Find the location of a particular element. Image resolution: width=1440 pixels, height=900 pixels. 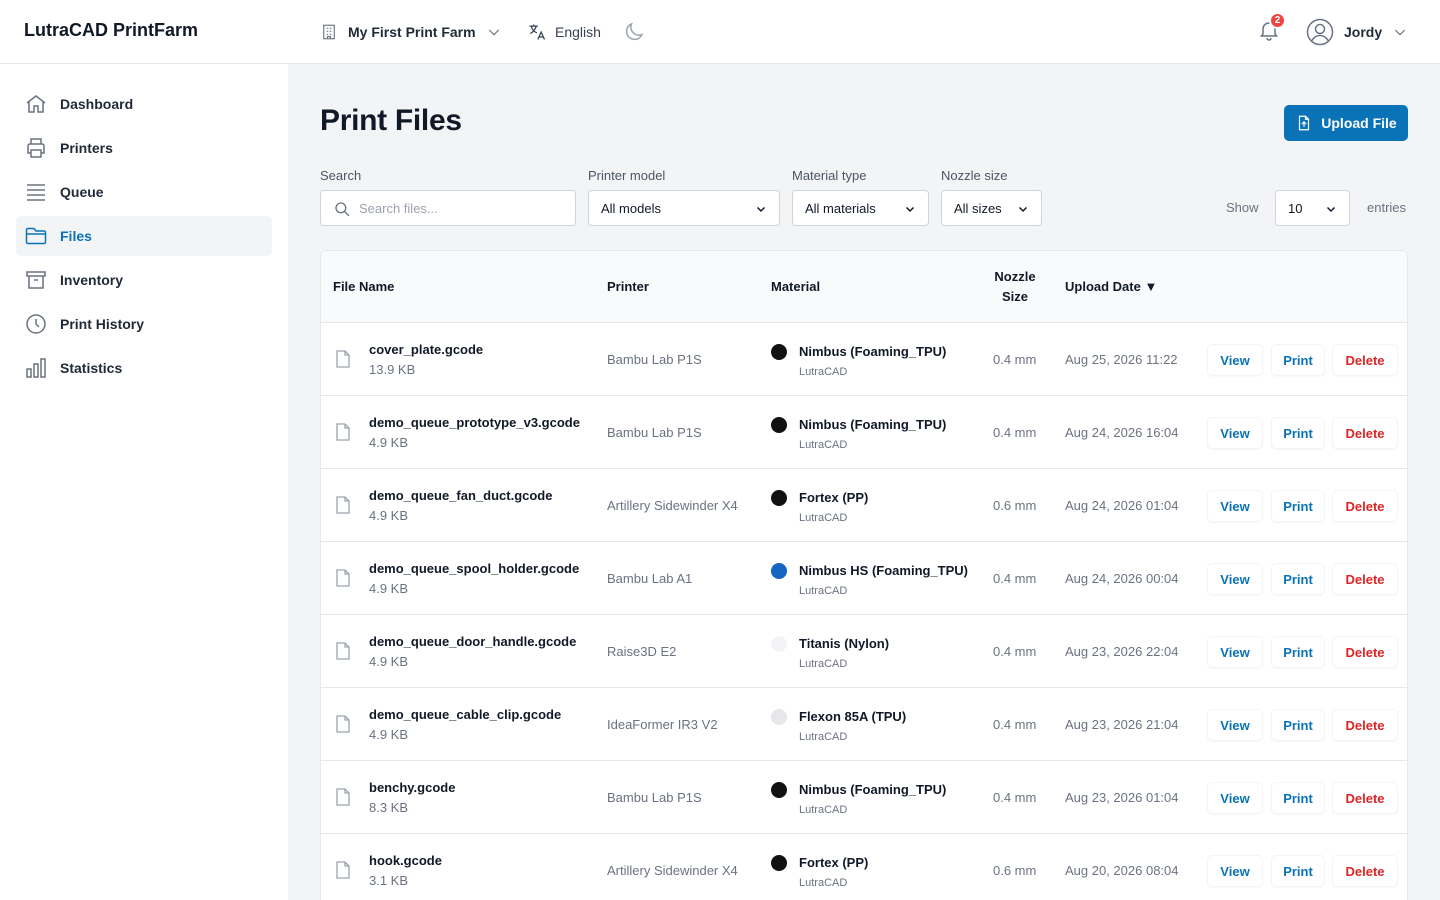

theme-toggle is located at coordinates (634, 32).